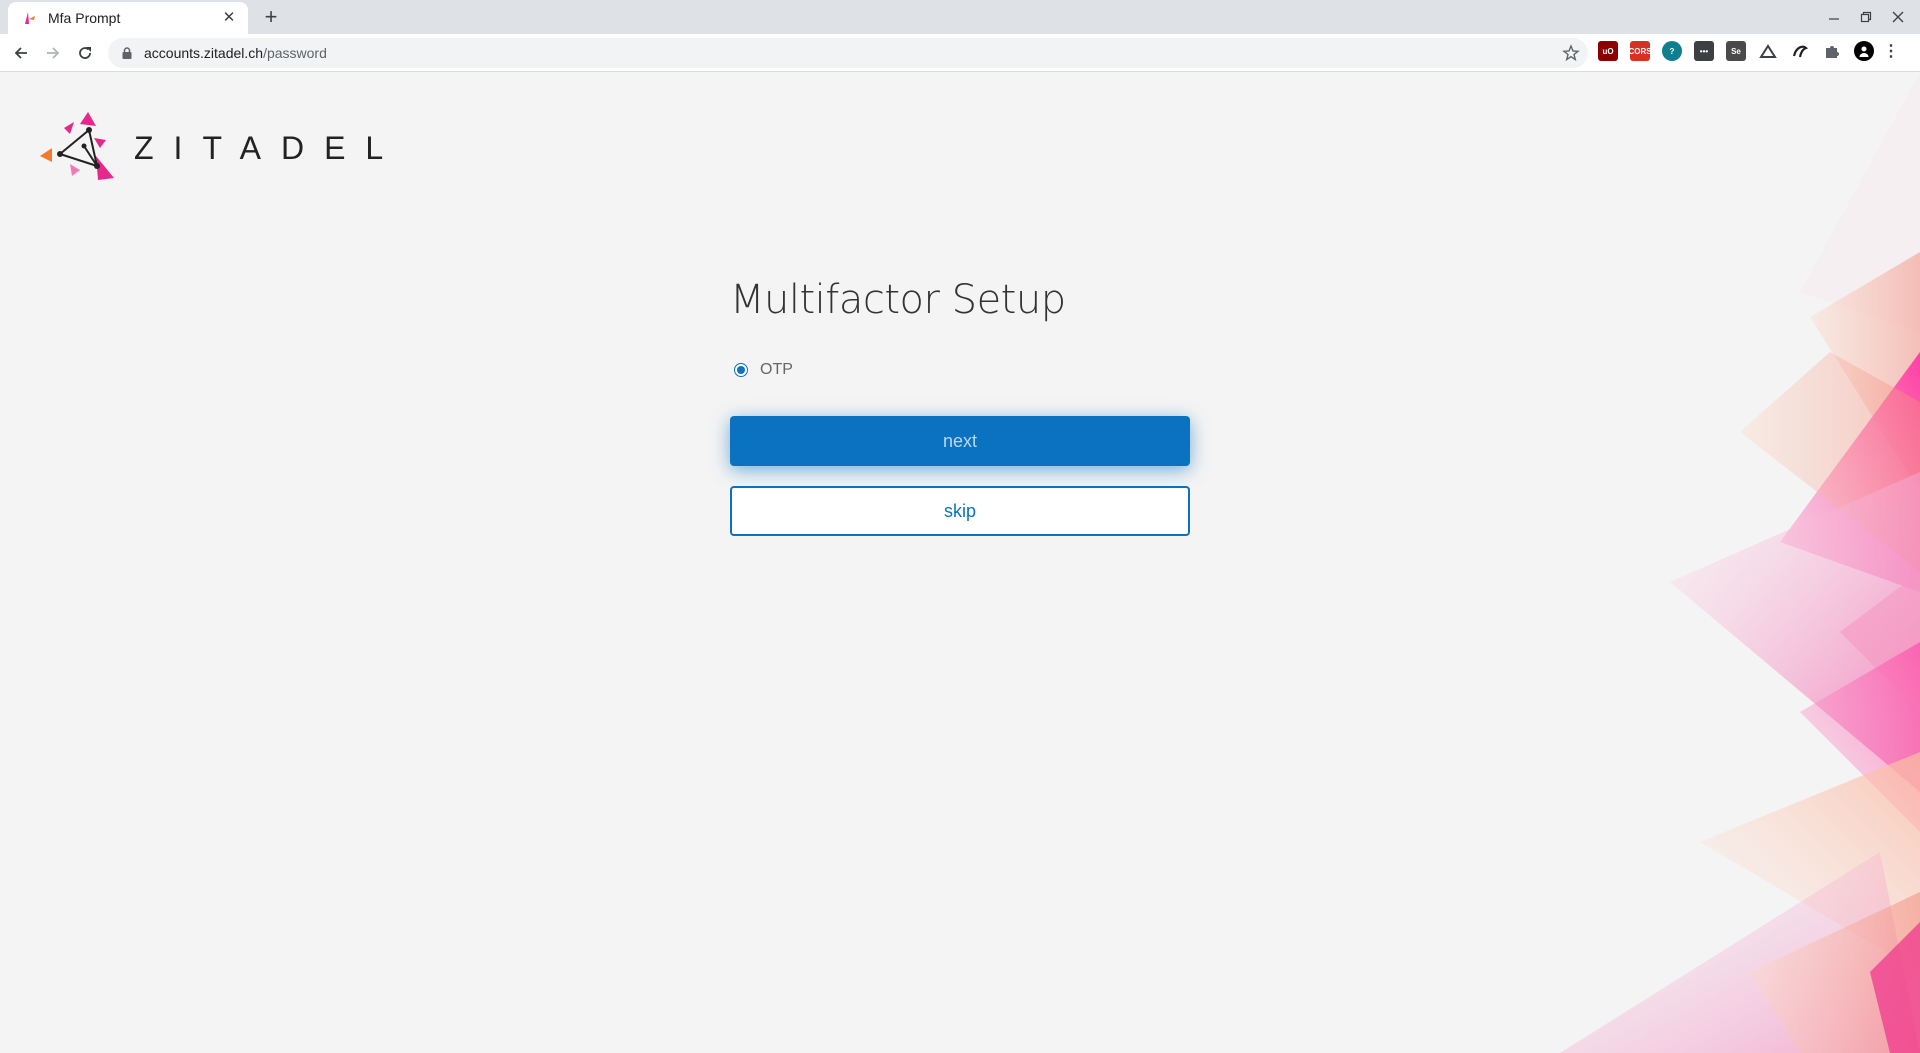 Image resolution: width=1920 pixels, height=1053 pixels. Describe the element at coordinates (848, 53) in the screenshot. I see `address-bar: accounts.zitadel.ch/password` at that location.